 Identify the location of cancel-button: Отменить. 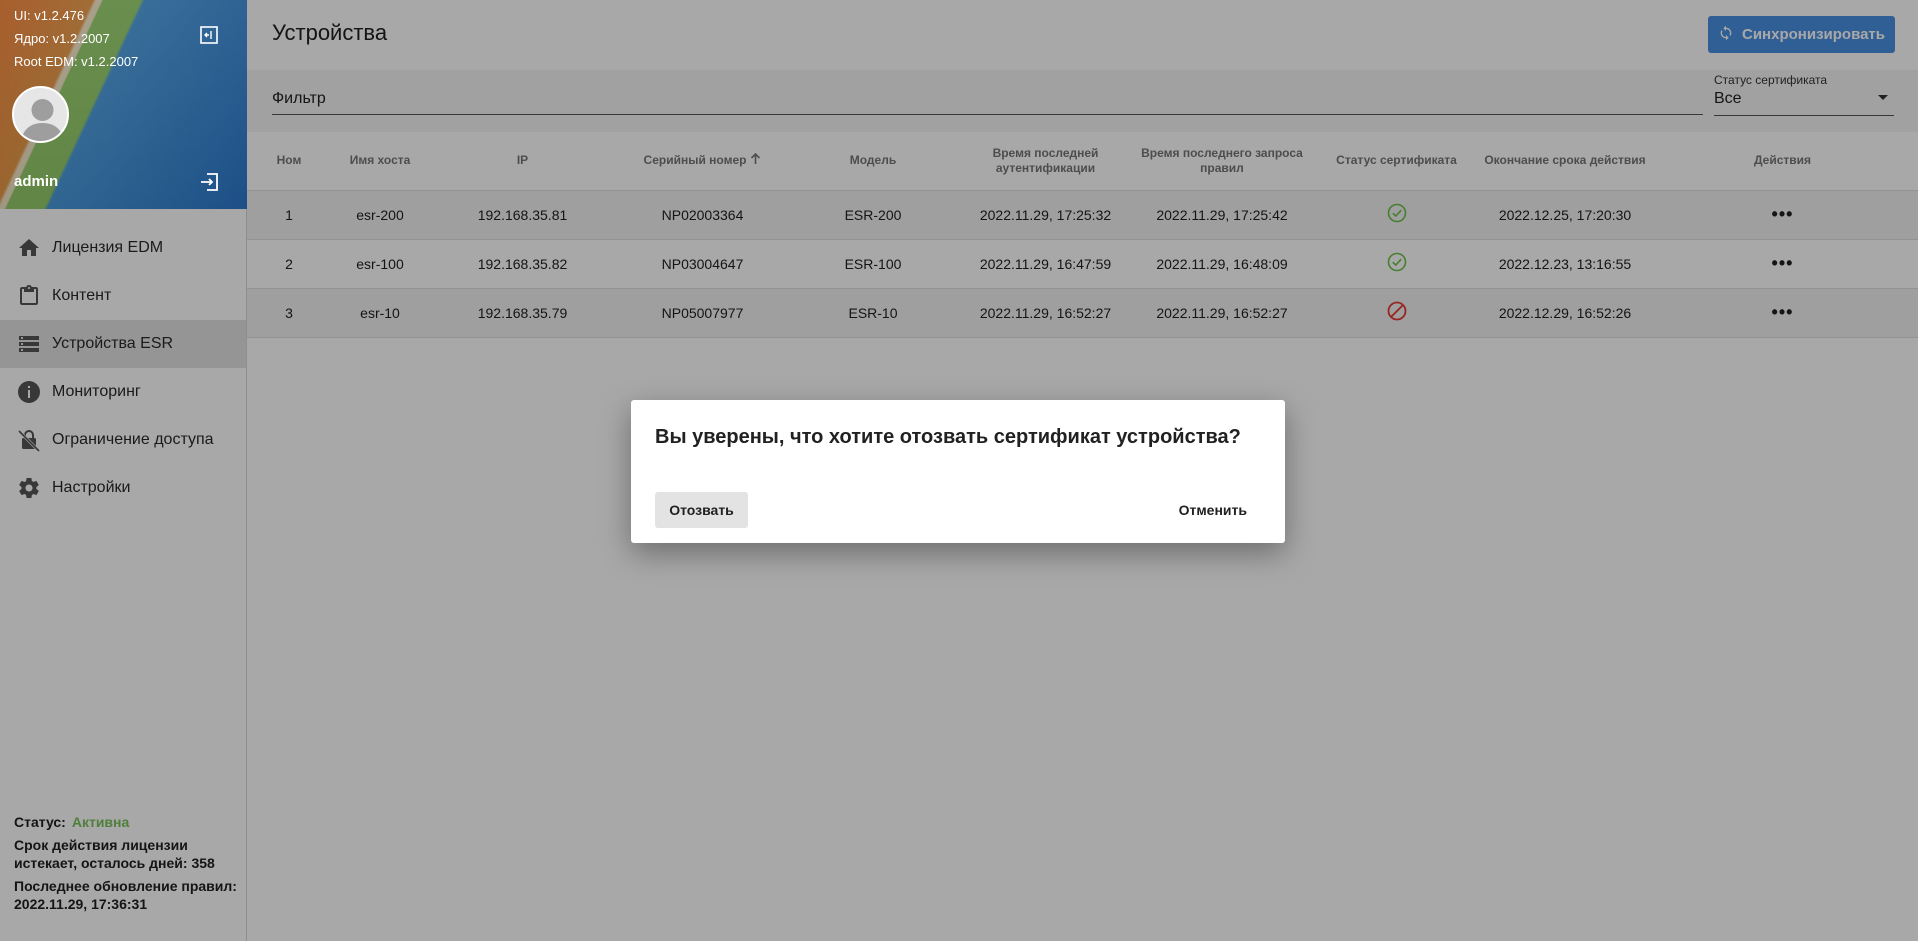
(1213, 510).